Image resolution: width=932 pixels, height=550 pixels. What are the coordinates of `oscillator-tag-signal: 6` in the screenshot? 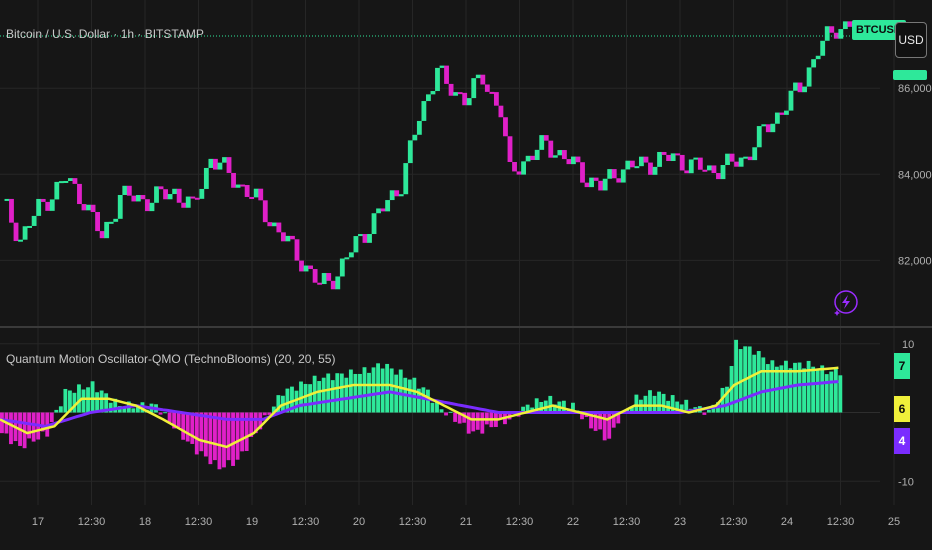 It's located at (902, 409).